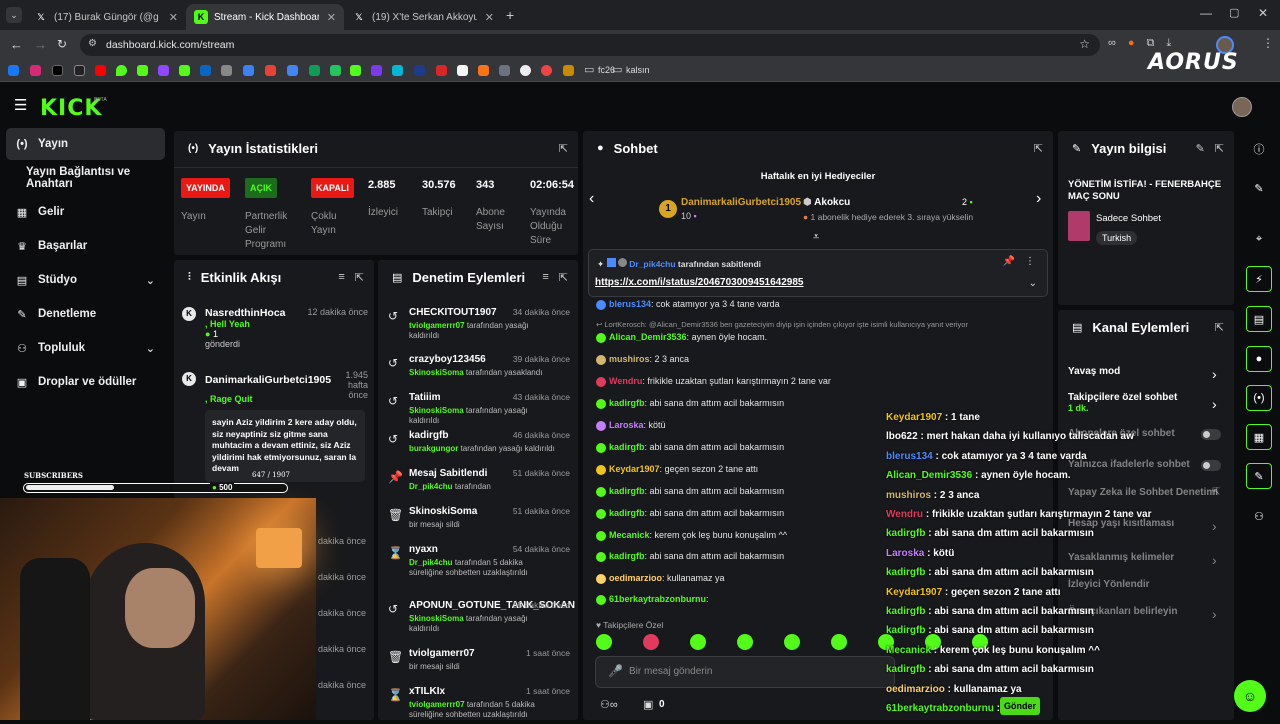 The height and width of the screenshot is (724, 1280). Describe the element at coordinates (442, 653) in the screenshot. I see `mod-action-target: tviolgamerr07` at that location.